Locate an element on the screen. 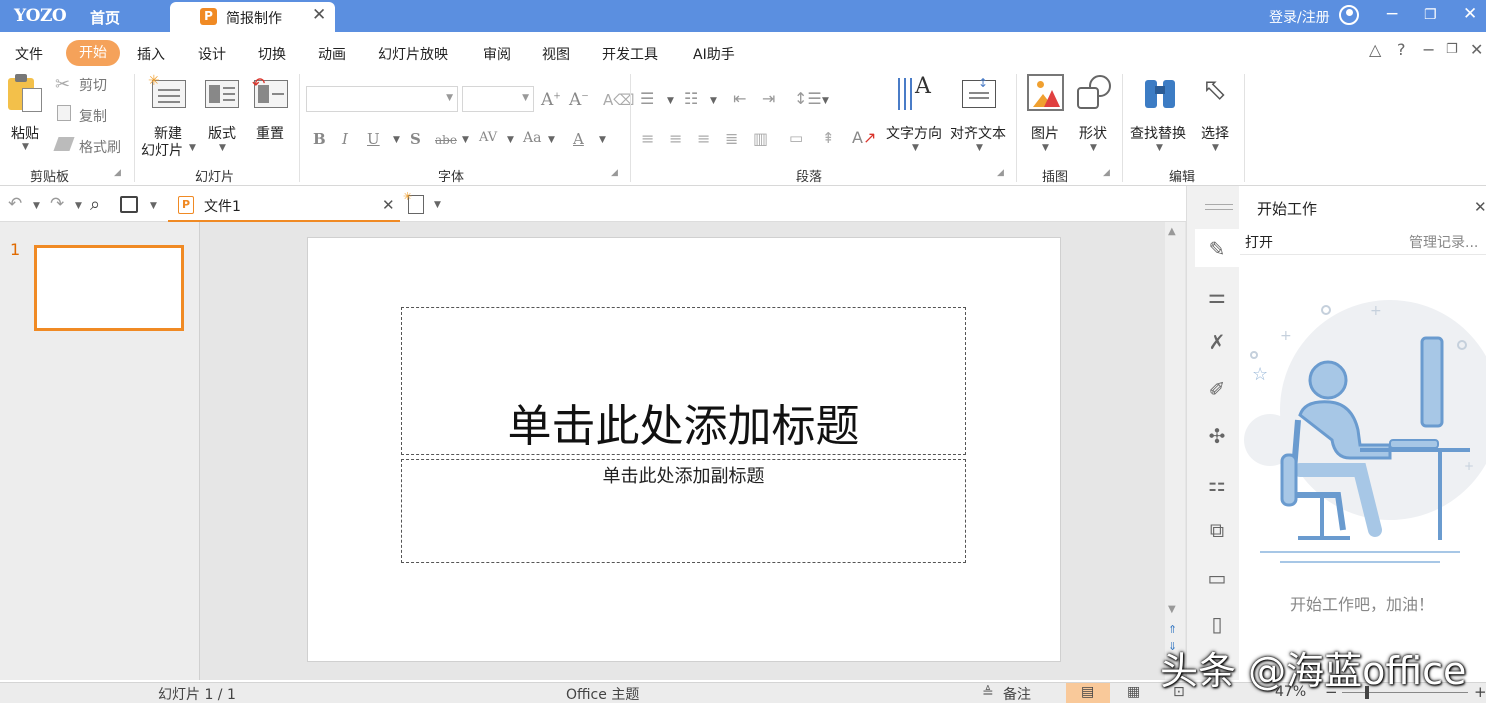 Image resolution: width=1486 pixels, height=704 pixels. align-text-button: 对齐文本 is located at coordinates (978, 133).